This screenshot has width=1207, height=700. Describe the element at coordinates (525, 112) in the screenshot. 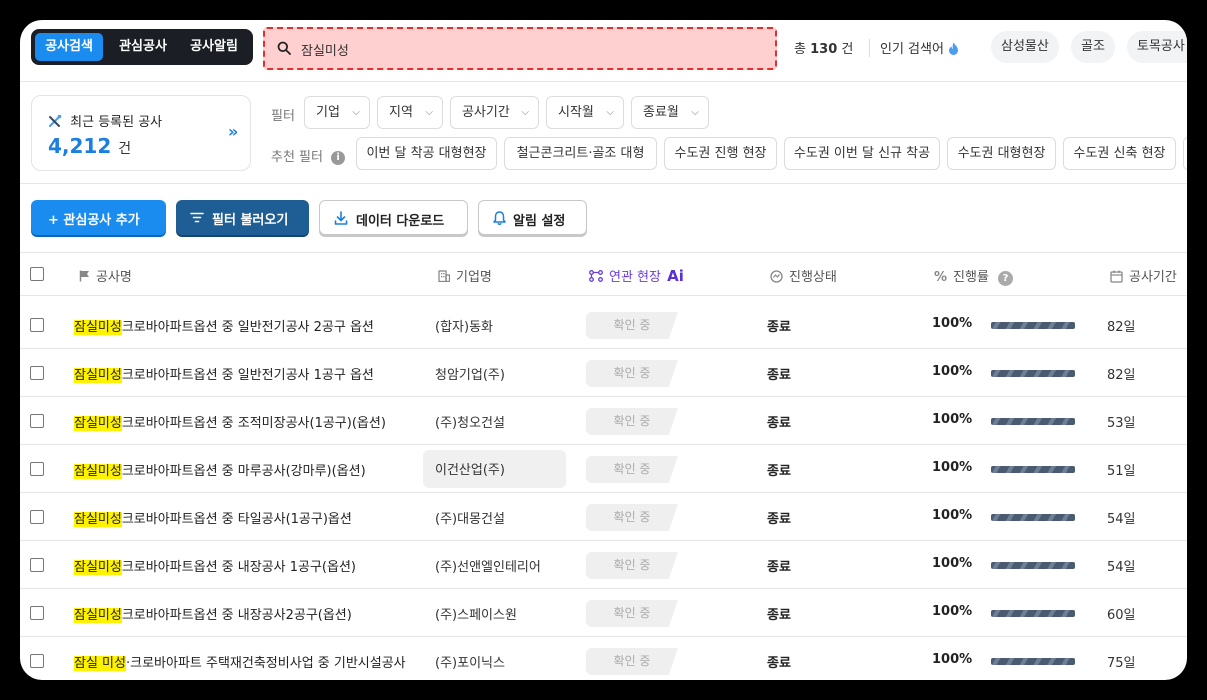

I see `chevron-down-icon: ⌵` at that location.